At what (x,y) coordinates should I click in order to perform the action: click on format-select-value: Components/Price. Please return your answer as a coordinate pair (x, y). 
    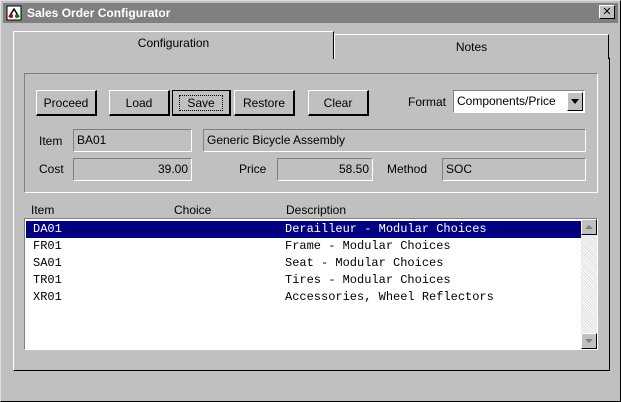
    Looking at the image, I should click on (506, 101).